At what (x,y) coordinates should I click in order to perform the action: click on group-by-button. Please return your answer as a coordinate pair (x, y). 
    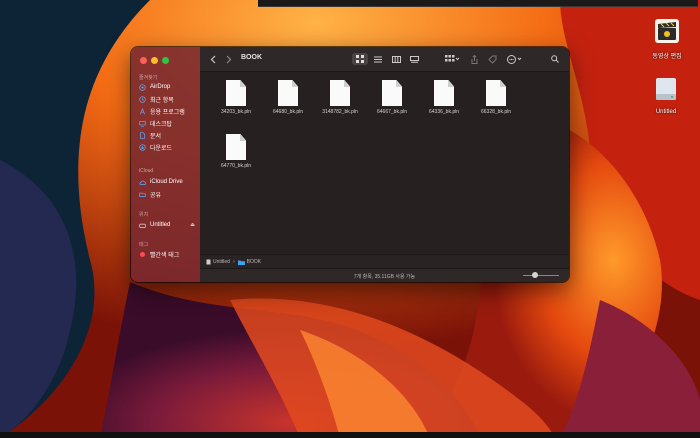
    Looking at the image, I should click on (452, 59).